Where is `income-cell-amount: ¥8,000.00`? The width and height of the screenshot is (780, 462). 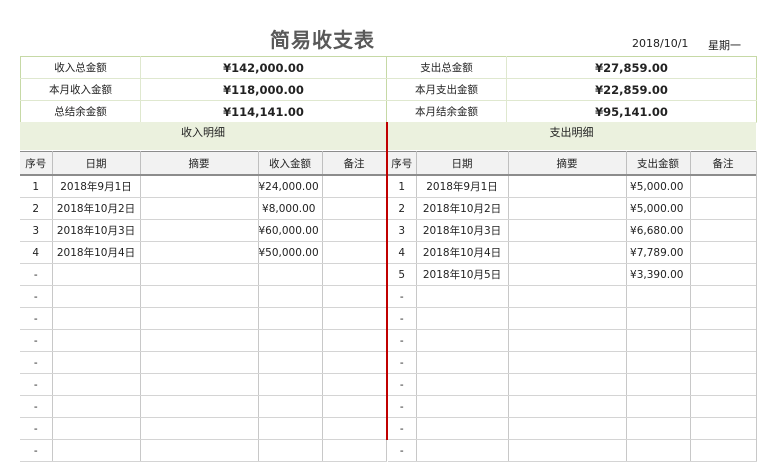
income-cell-amount: ¥8,000.00 is located at coordinates (290, 208).